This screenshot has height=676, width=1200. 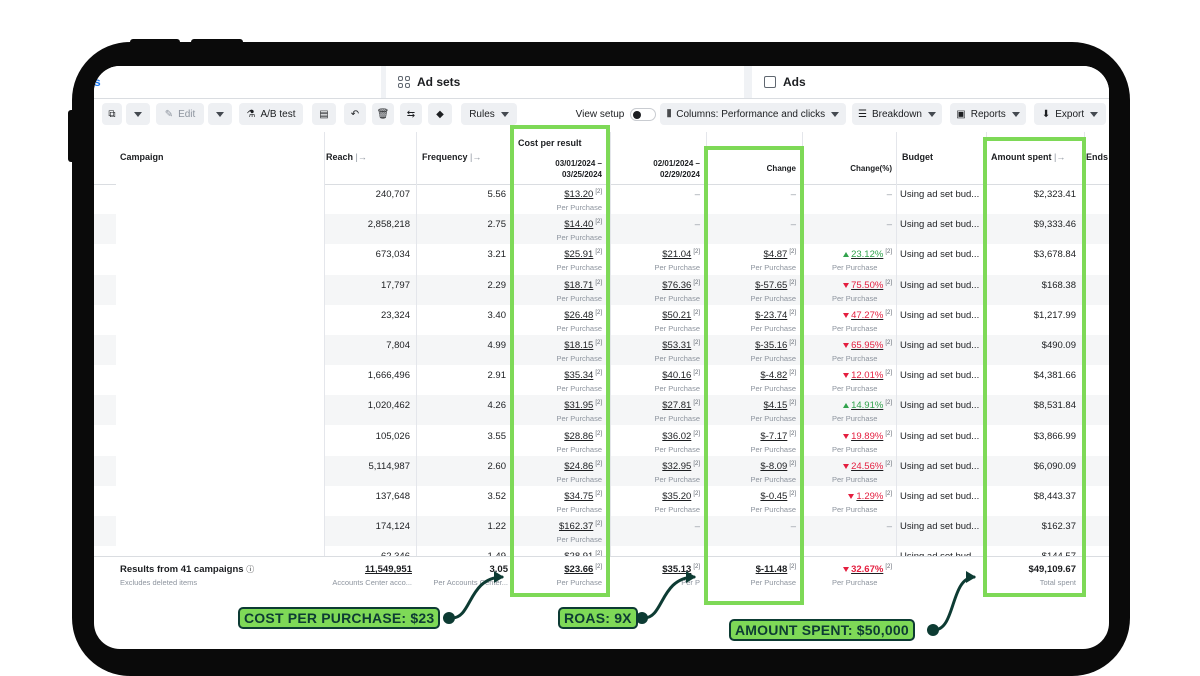 I want to click on callout-amount-spent: AMOUNT SPENT: $50,000, so click(x=822, y=630).